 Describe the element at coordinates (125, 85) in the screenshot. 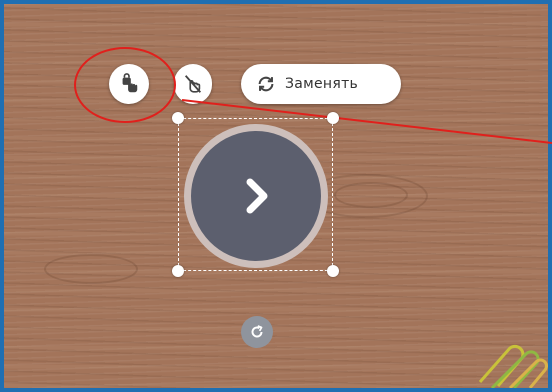

I see `annotation-circle` at that location.